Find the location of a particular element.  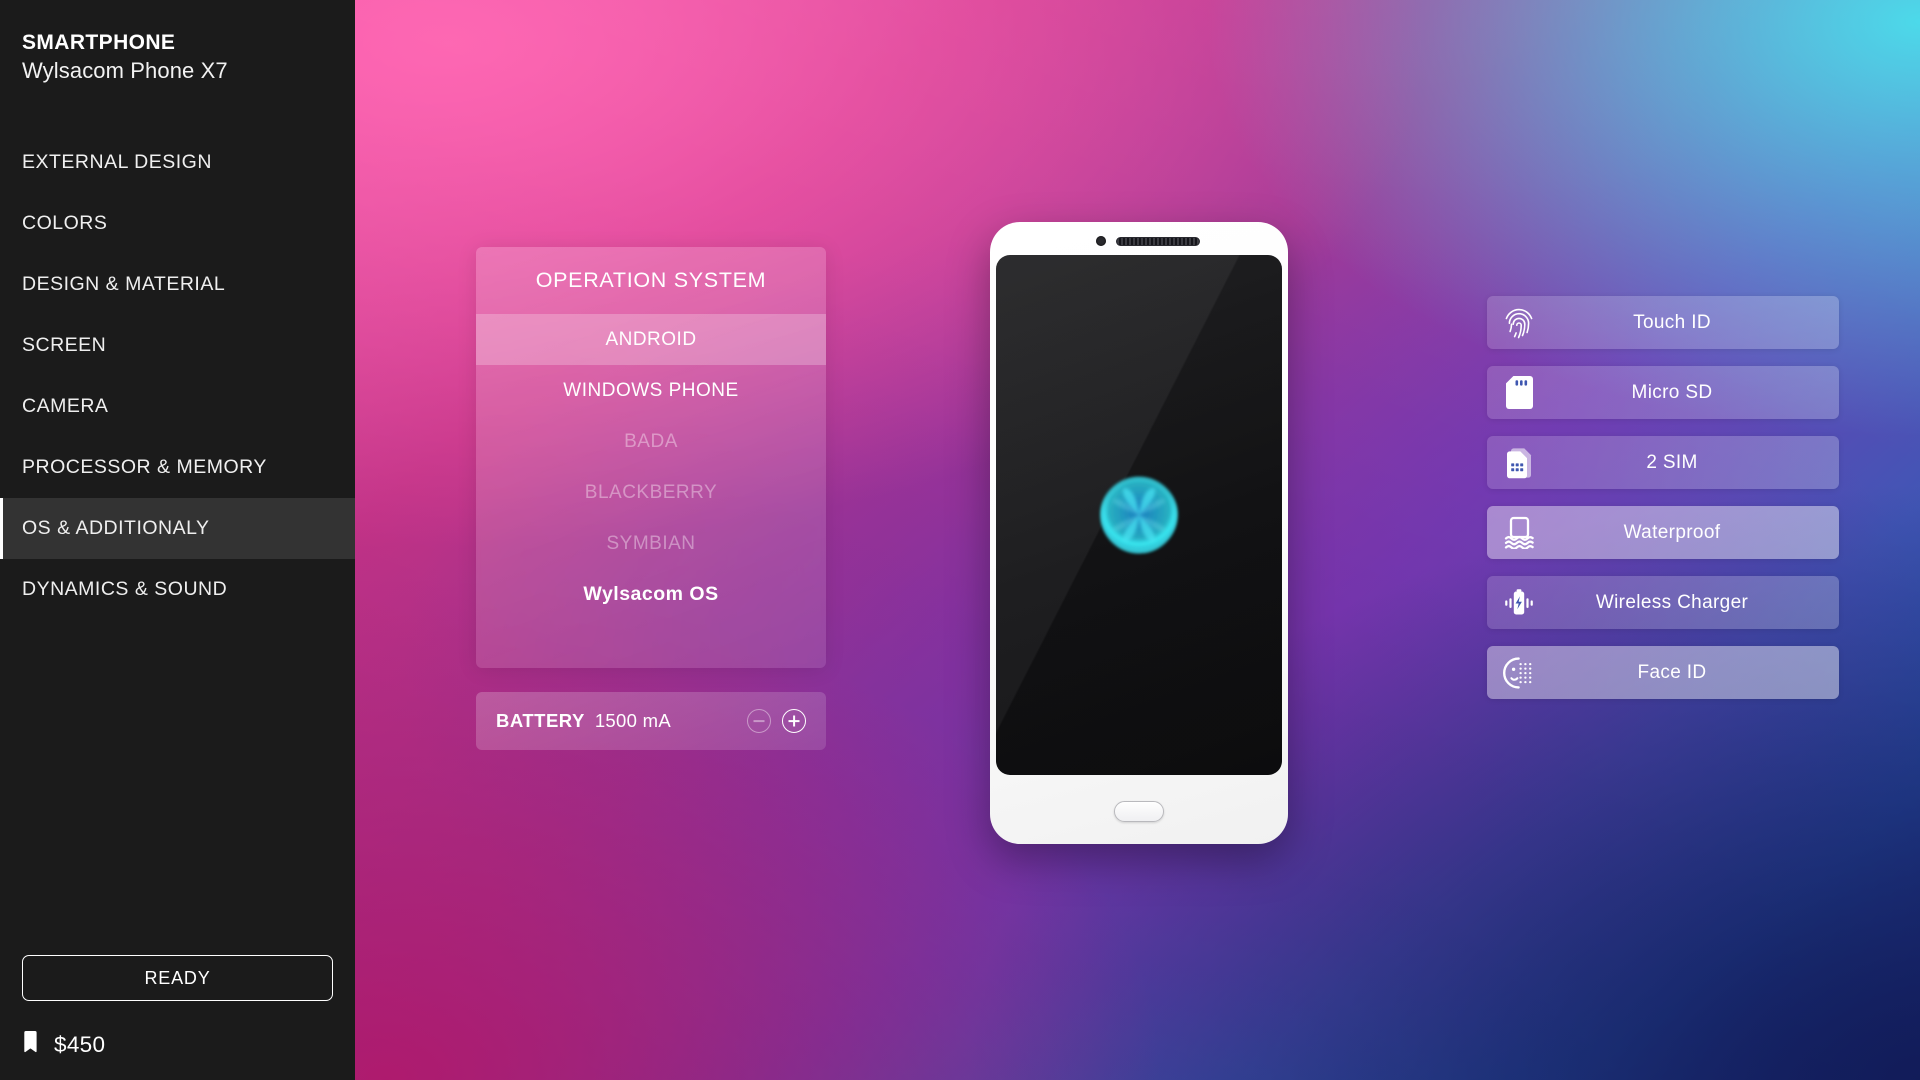

sidebar-item-label: DYNAMICS & SOUND is located at coordinates (125, 589).